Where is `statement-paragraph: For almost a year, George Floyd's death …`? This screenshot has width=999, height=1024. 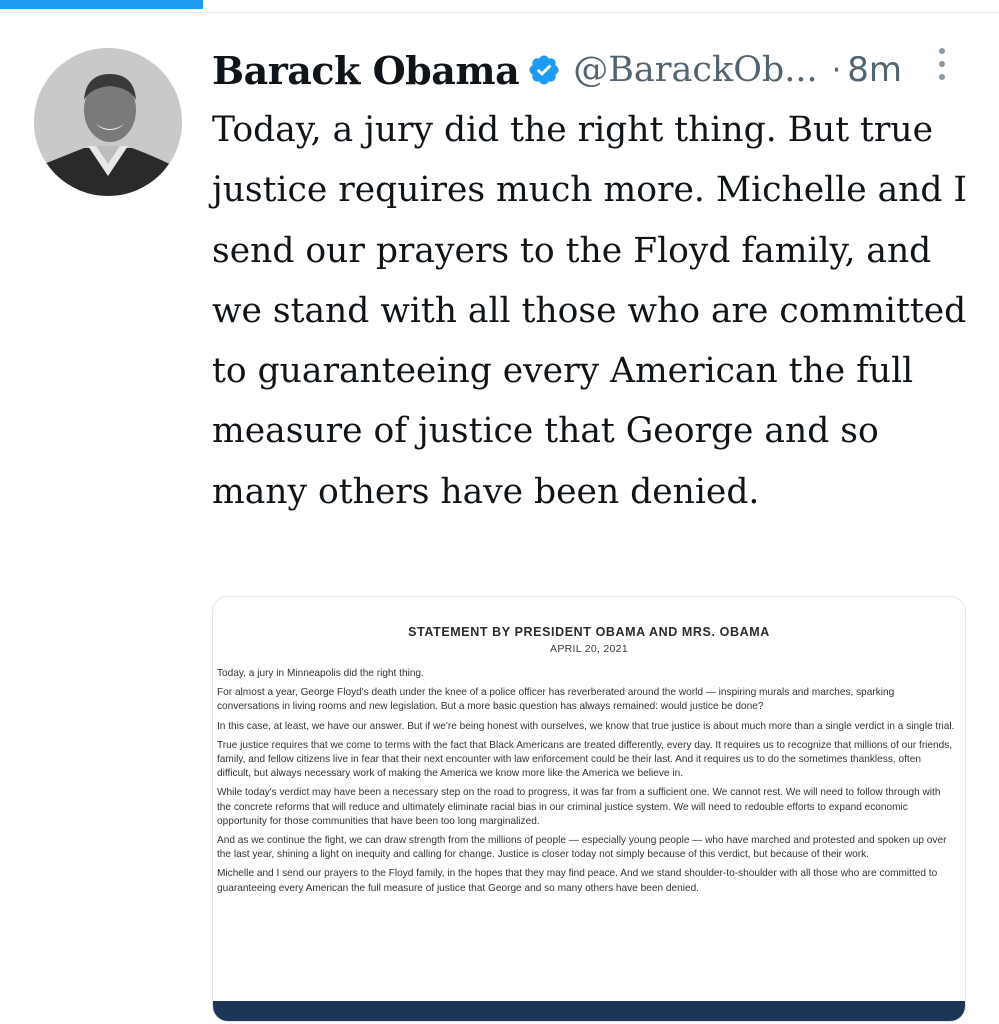
statement-paragraph: For almost a year, George Floyd's death … is located at coordinates (556, 700).